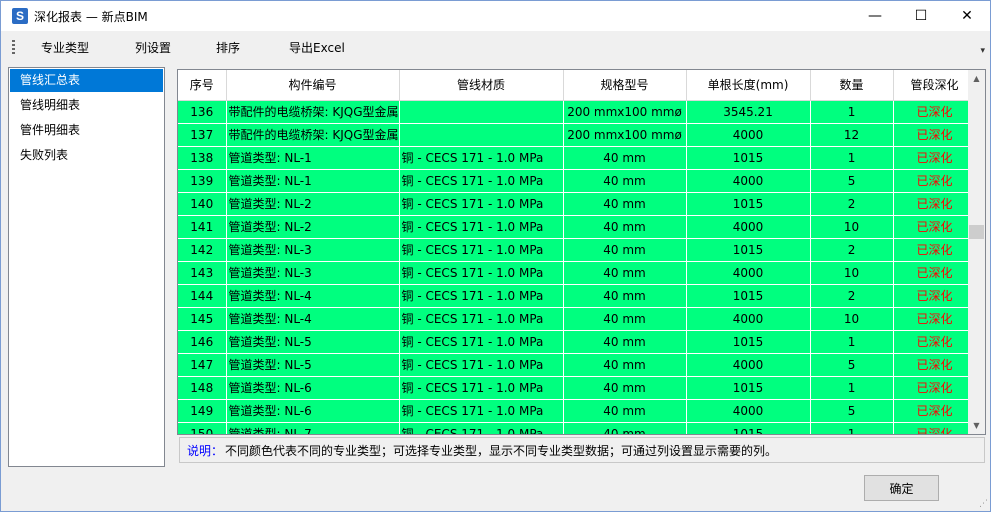  What do you see at coordinates (901, 488) in the screenshot?
I see `ok-button: 确定` at bounding box center [901, 488].